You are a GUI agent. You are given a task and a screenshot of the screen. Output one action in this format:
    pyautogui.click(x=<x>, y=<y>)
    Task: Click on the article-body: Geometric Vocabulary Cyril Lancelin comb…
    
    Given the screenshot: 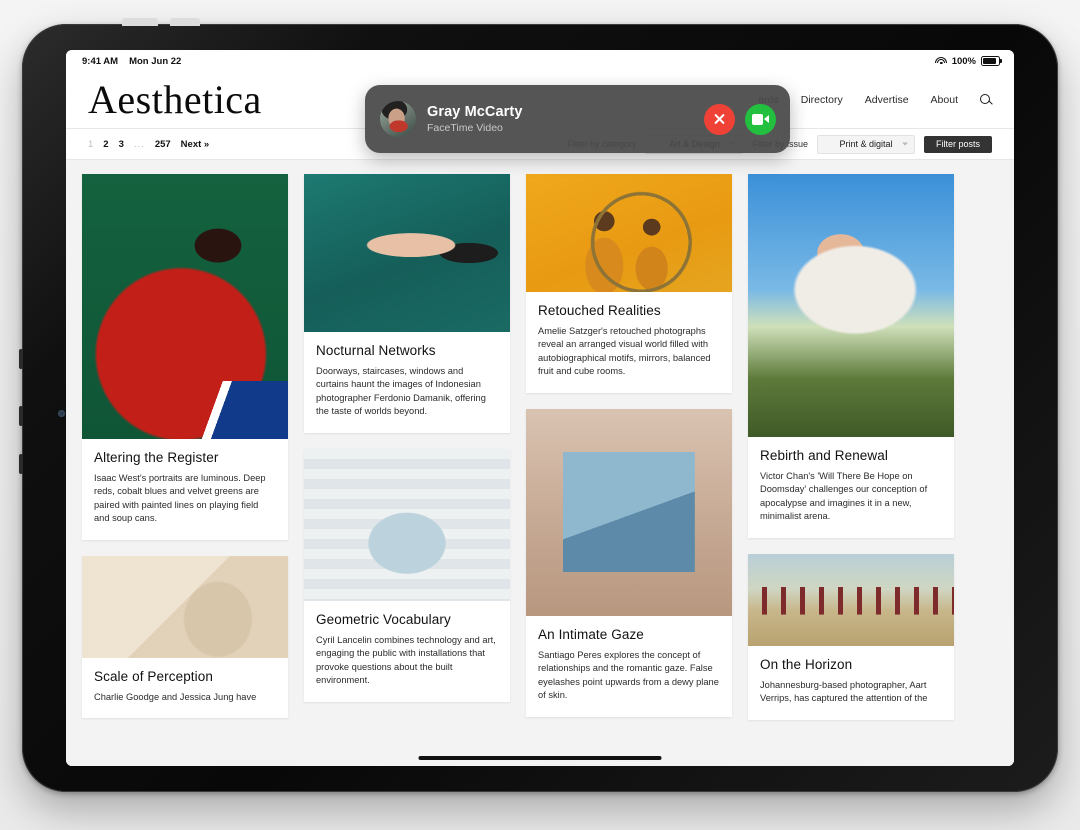 What is the action you would take?
    pyautogui.click(x=407, y=651)
    